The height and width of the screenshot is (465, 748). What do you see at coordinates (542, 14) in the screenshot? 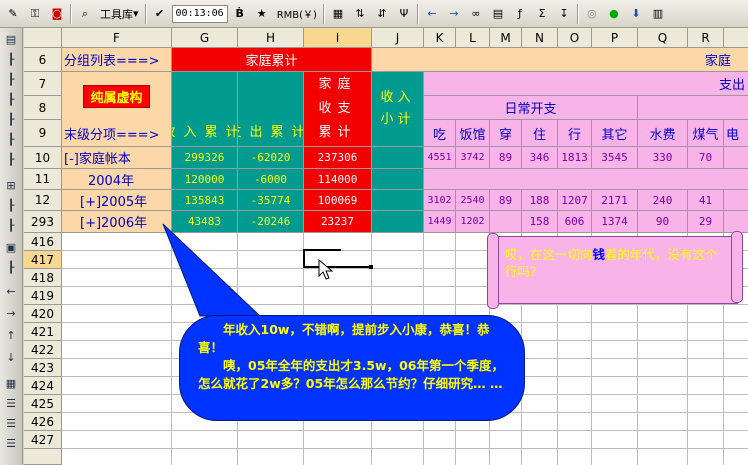
I see `sum-icon: Σ` at bounding box center [542, 14].